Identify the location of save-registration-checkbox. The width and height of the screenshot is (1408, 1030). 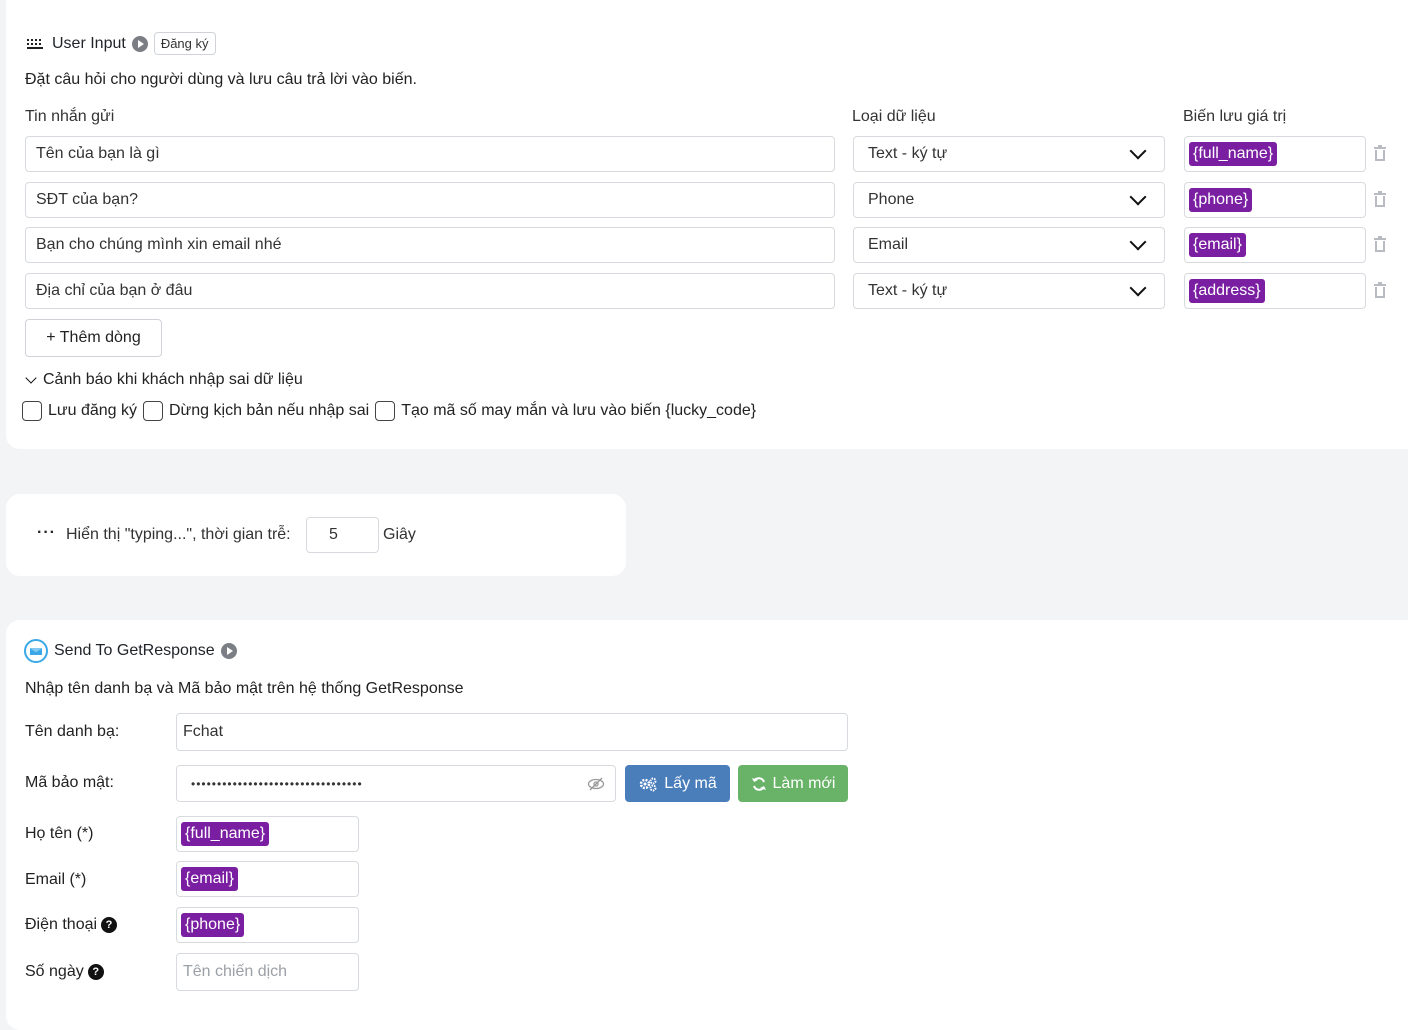
(32, 411).